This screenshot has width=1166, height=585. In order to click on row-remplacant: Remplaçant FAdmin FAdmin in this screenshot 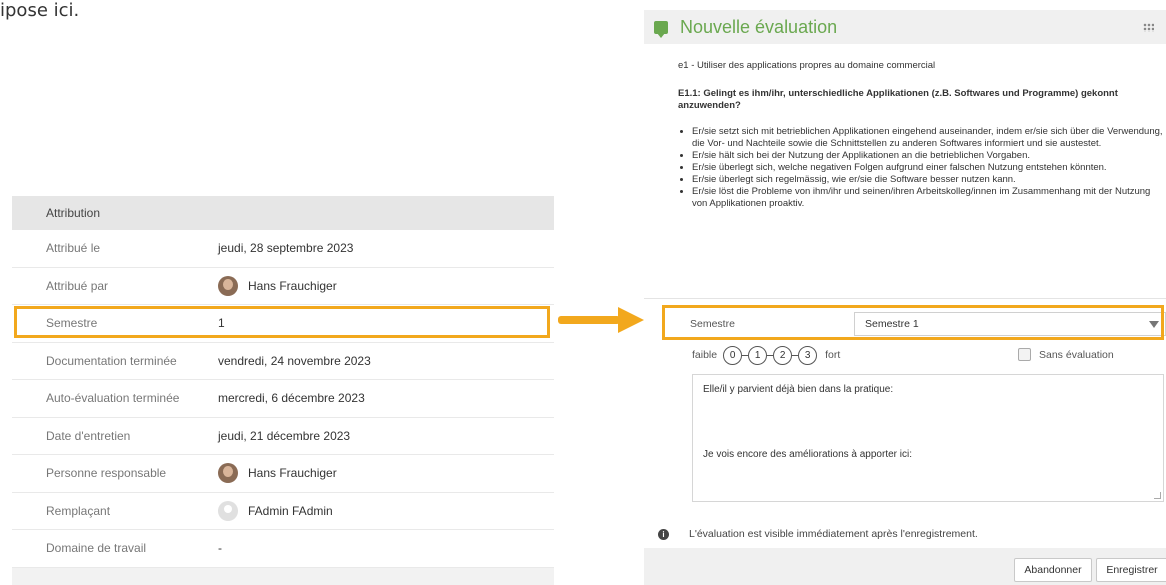, I will do `click(283, 511)`.